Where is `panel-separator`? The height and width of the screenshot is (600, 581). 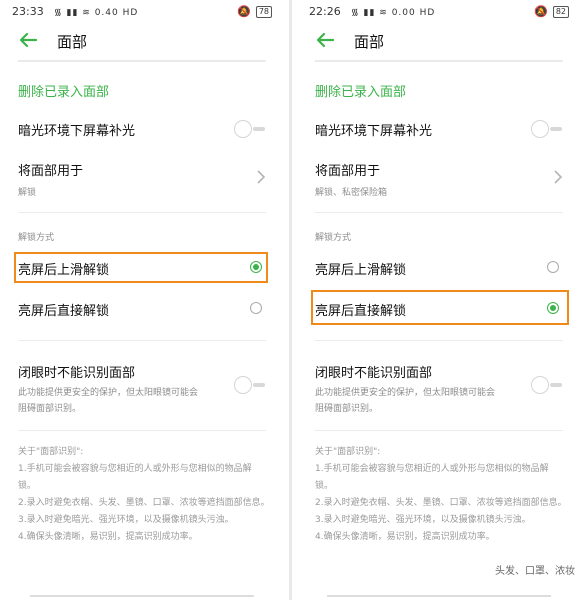 panel-separator is located at coordinates (290, 300).